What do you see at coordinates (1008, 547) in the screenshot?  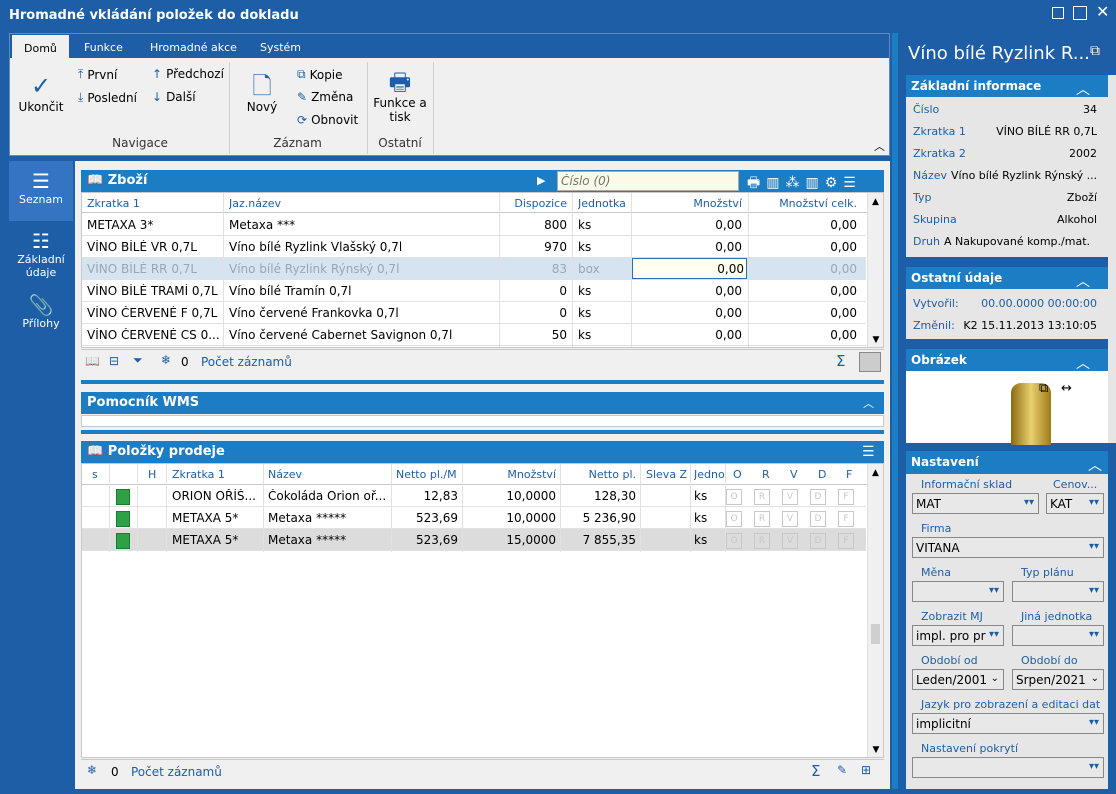 I see `firma-field: VITANA ▾▾` at bounding box center [1008, 547].